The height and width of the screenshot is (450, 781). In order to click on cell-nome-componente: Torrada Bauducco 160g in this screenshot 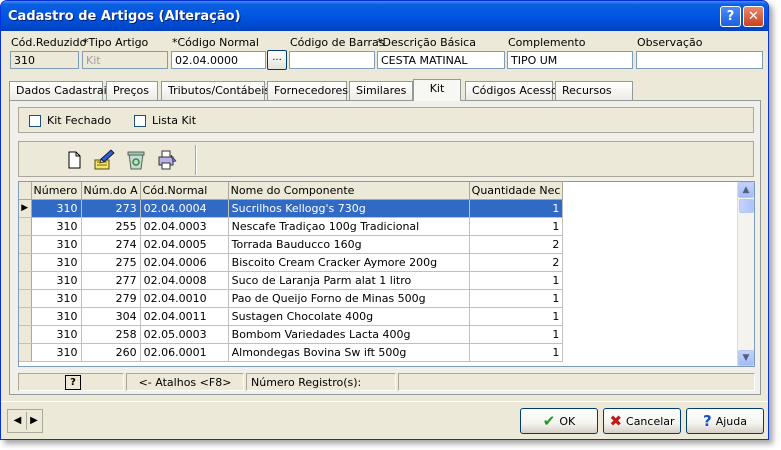, I will do `click(349, 244)`.